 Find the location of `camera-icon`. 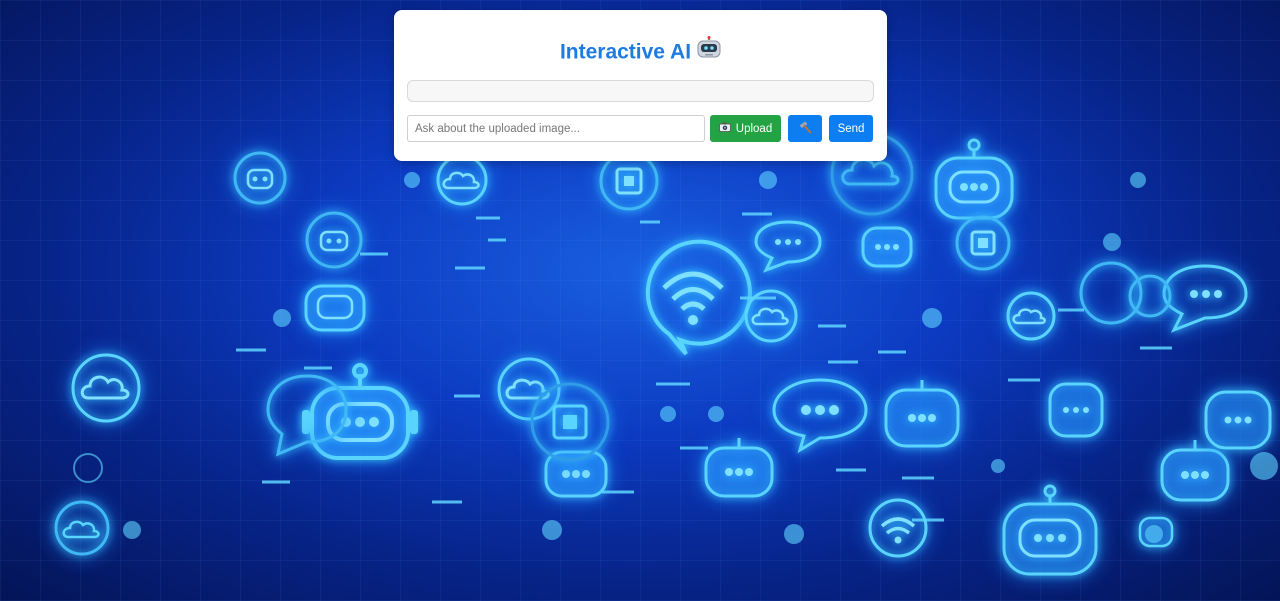

camera-icon is located at coordinates (724, 128).